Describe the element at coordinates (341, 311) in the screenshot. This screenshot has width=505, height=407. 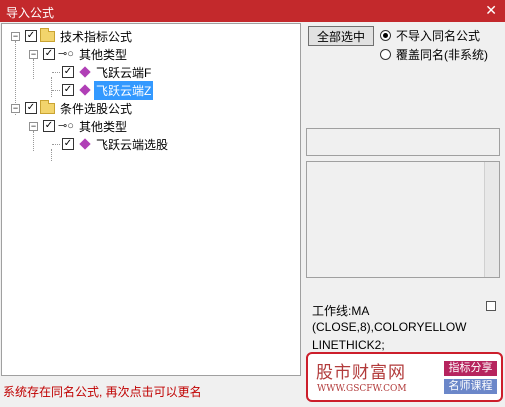
I see `code-line: 工作线:MA` at that location.